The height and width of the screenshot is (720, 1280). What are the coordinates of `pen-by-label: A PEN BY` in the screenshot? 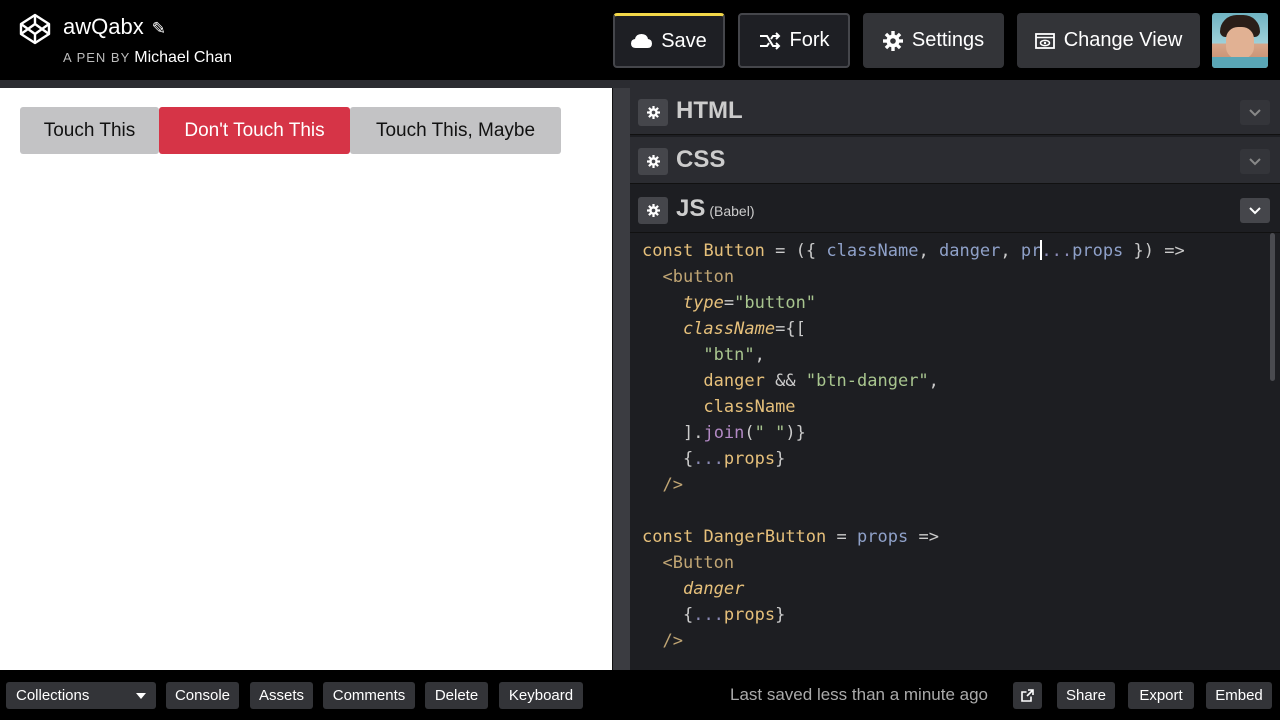 It's located at (97, 57).